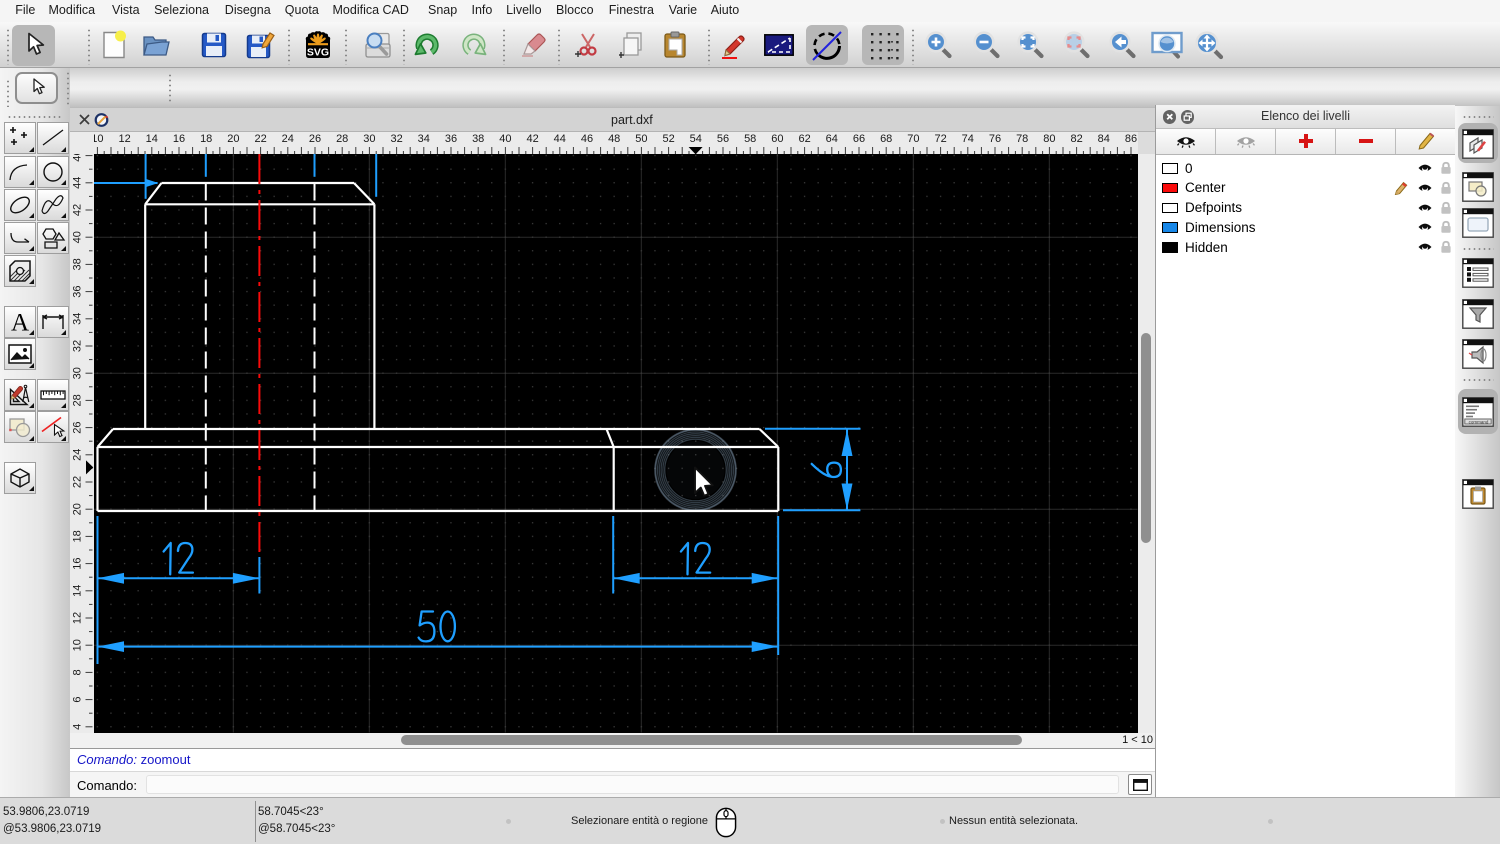 The image size is (1500, 844). What do you see at coordinates (777, 139) in the screenshot?
I see `svg-text: 60` at bounding box center [777, 139].